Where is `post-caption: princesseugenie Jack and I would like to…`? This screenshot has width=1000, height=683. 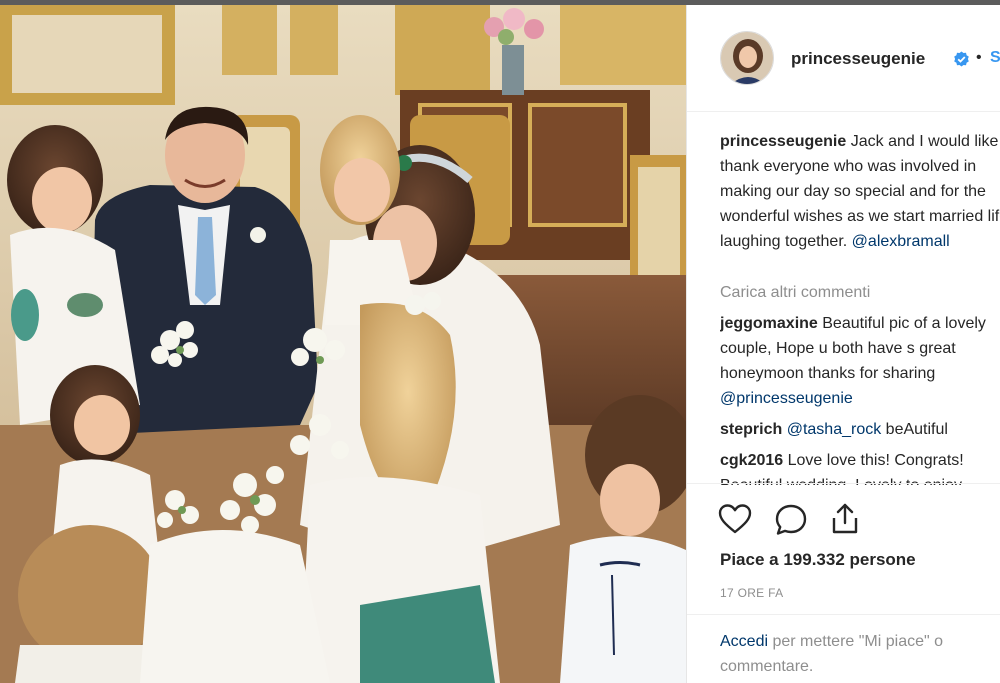
post-caption: princesseugenie Jack and I would like to… is located at coordinates (860, 205).